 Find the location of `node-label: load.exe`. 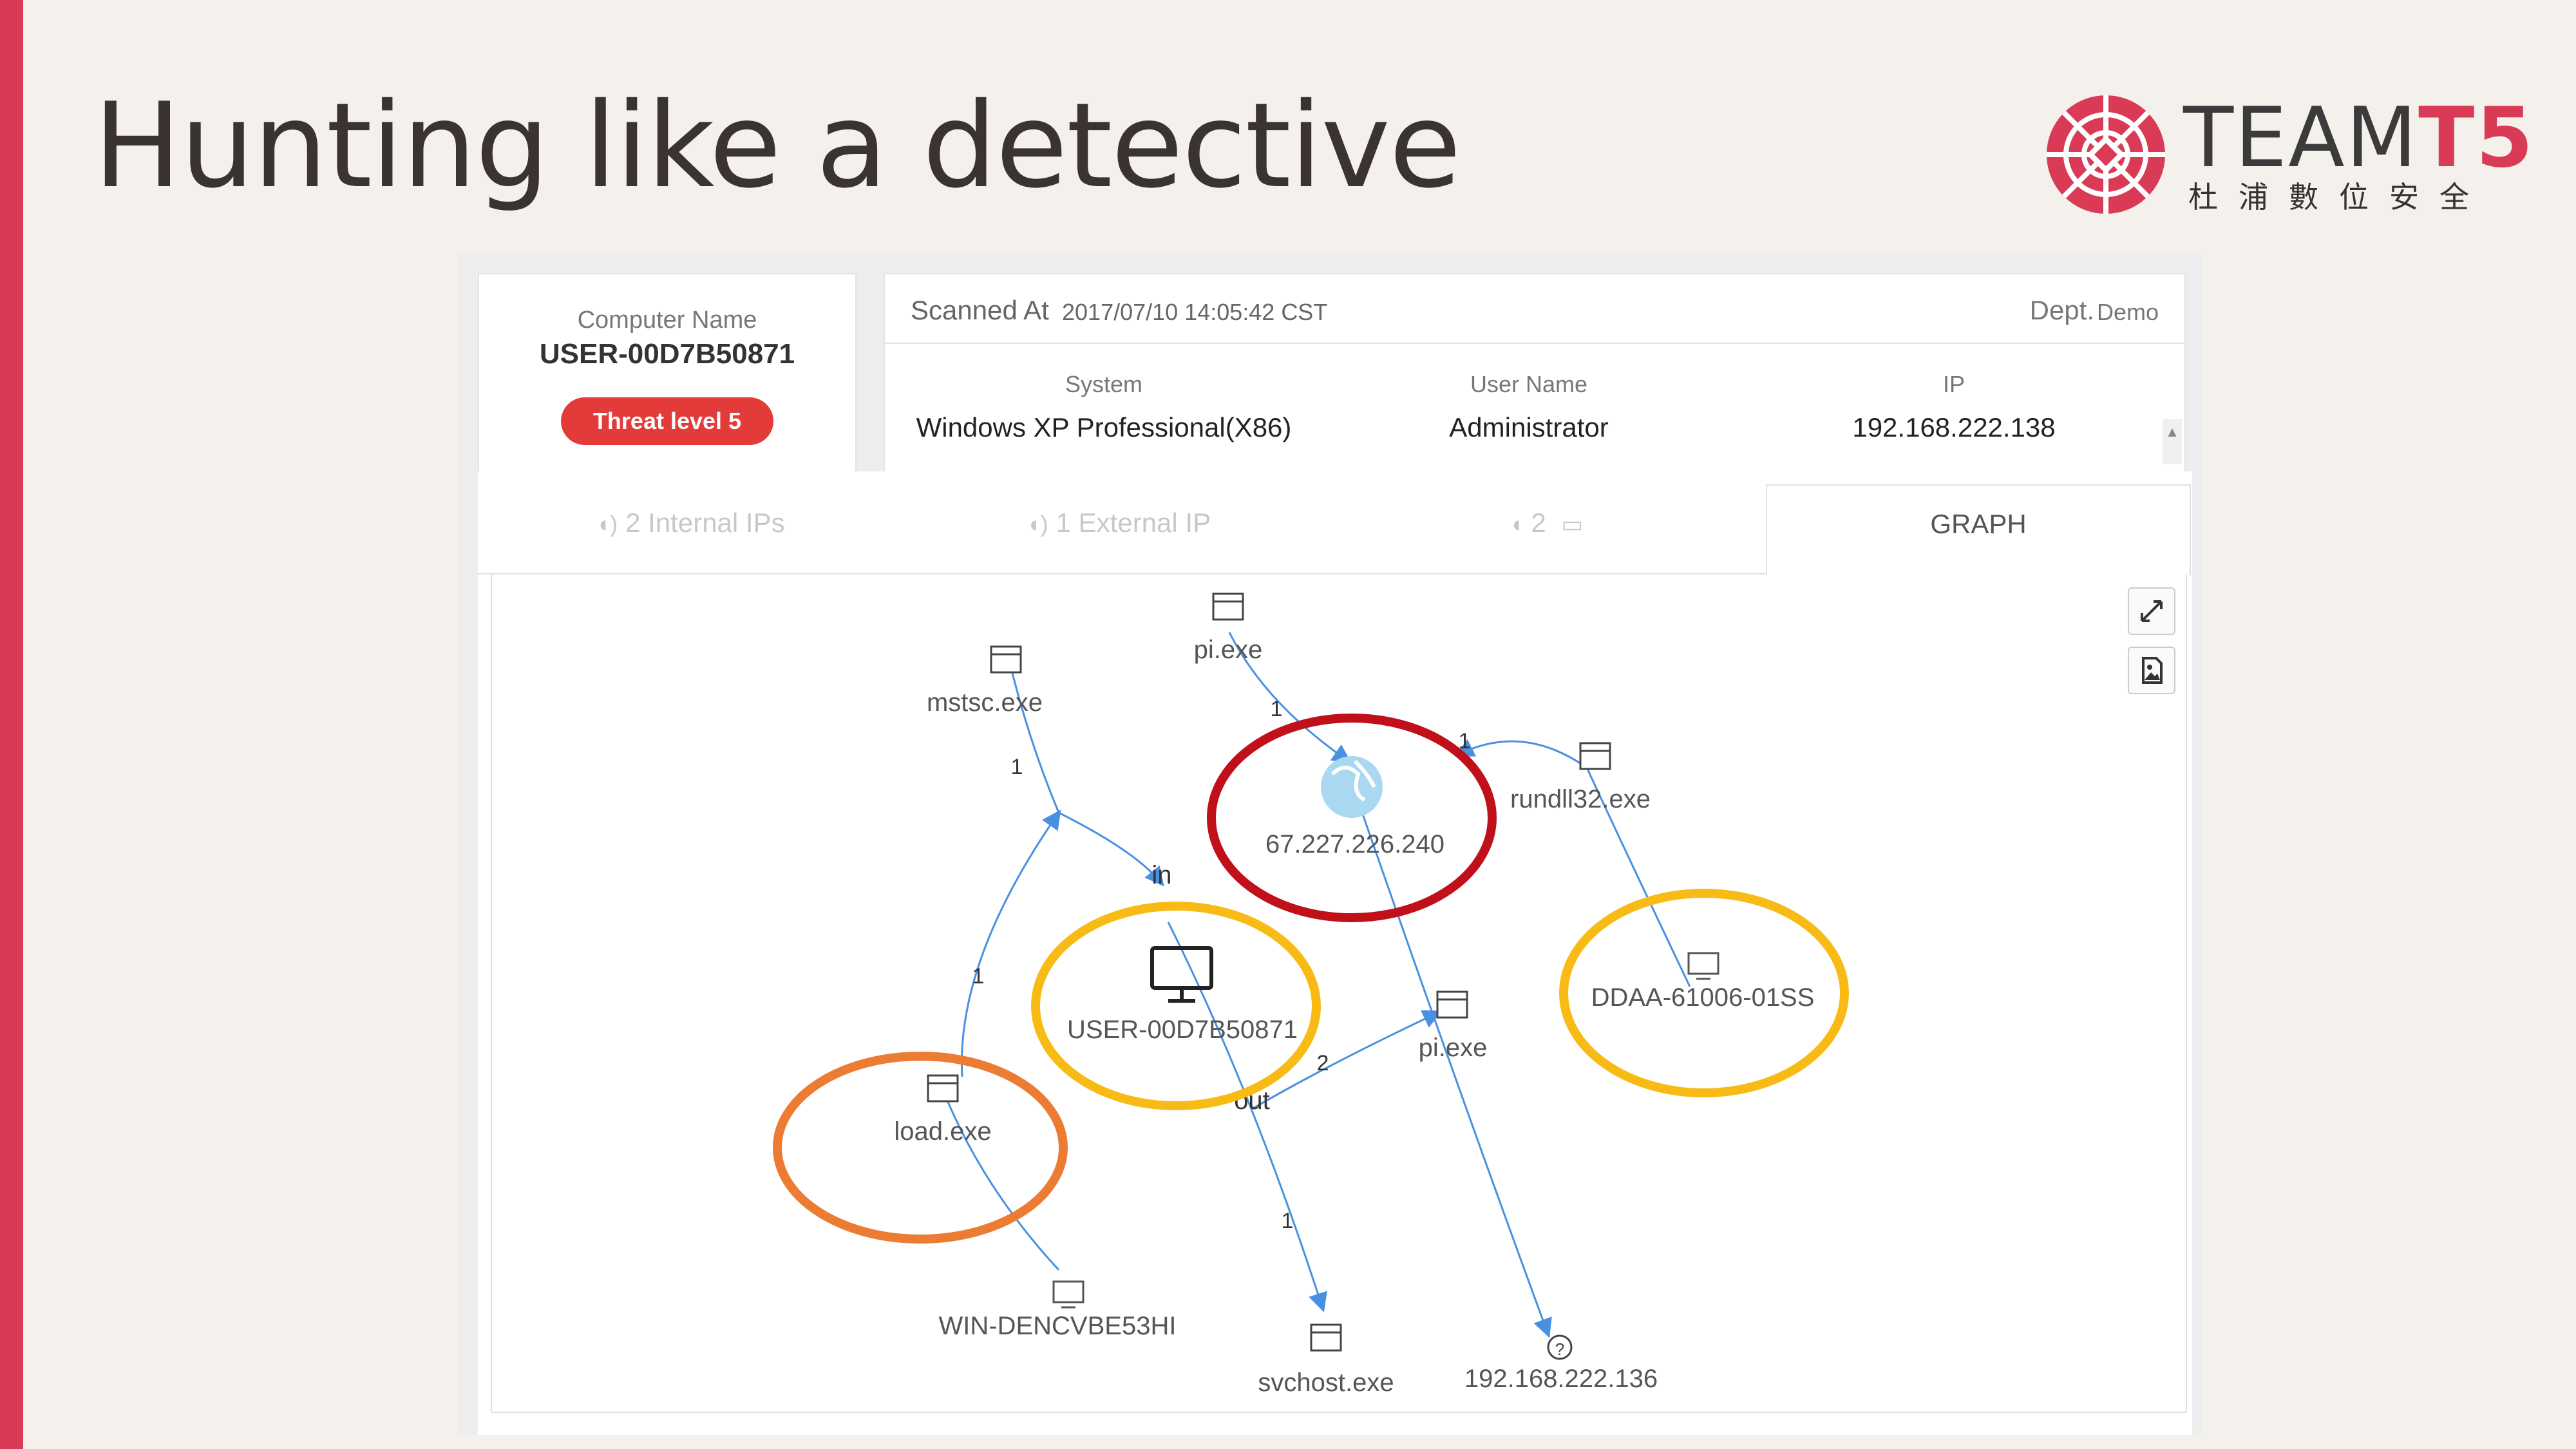

node-label: load.exe is located at coordinates (943, 1131).